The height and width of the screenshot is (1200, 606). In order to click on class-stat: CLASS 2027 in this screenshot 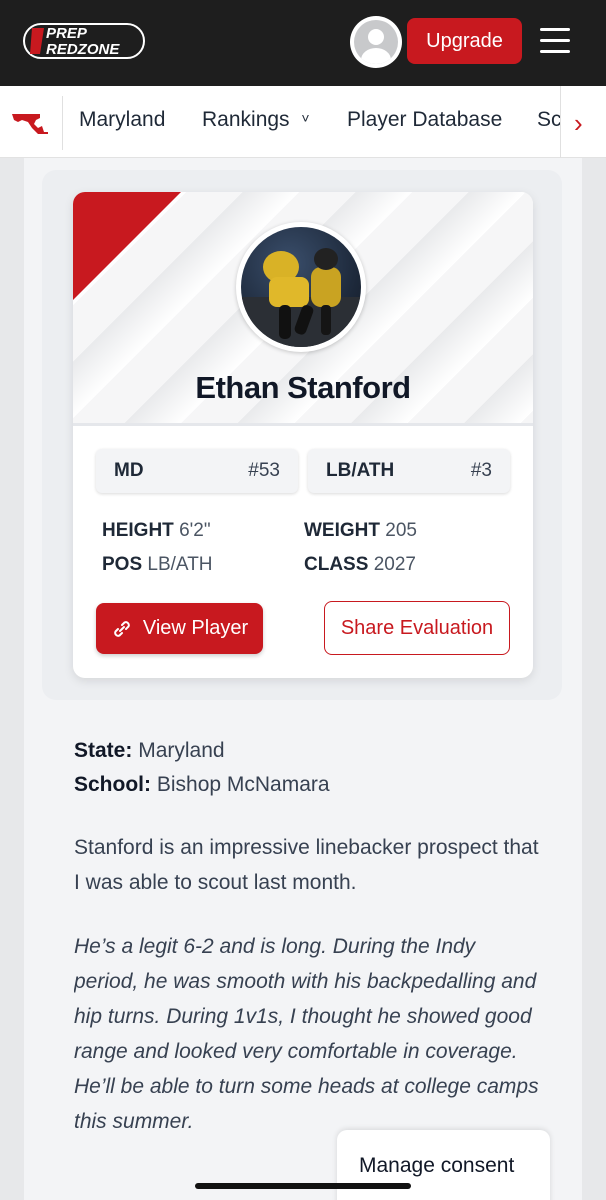, I will do `click(360, 565)`.